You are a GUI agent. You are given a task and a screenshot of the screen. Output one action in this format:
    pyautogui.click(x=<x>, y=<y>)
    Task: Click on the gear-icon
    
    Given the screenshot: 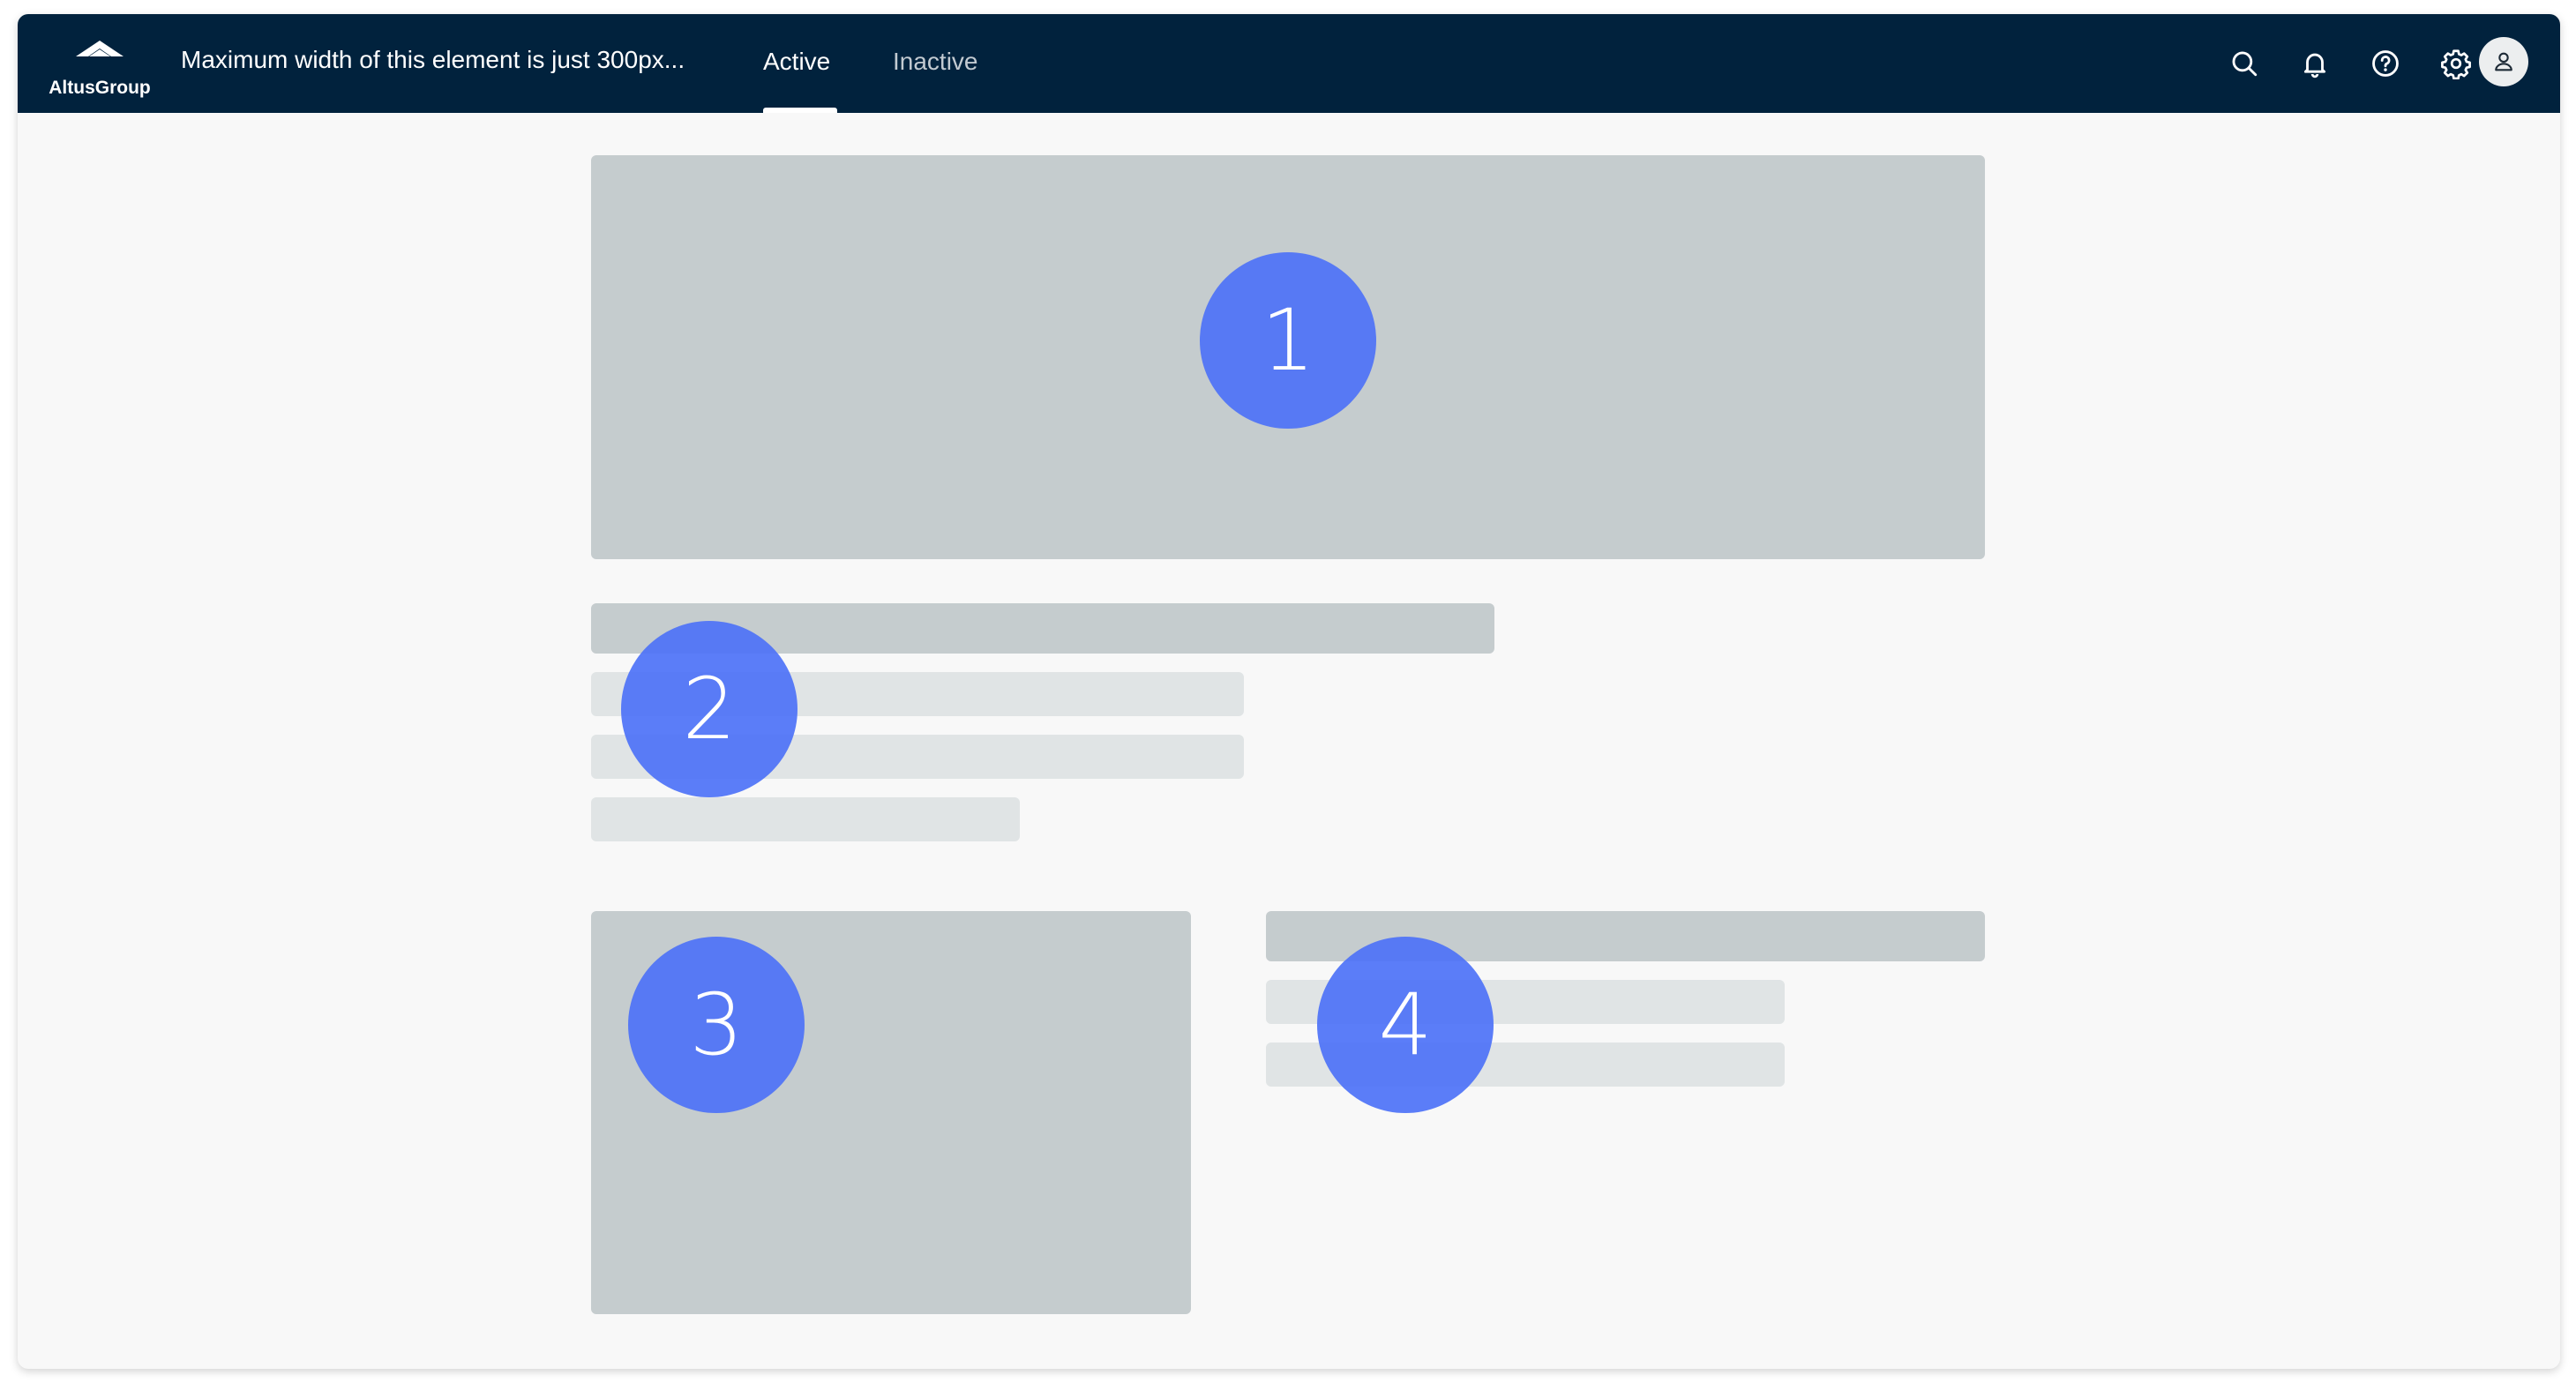 What is the action you would take?
    pyautogui.click(x=2456, y=64)
    